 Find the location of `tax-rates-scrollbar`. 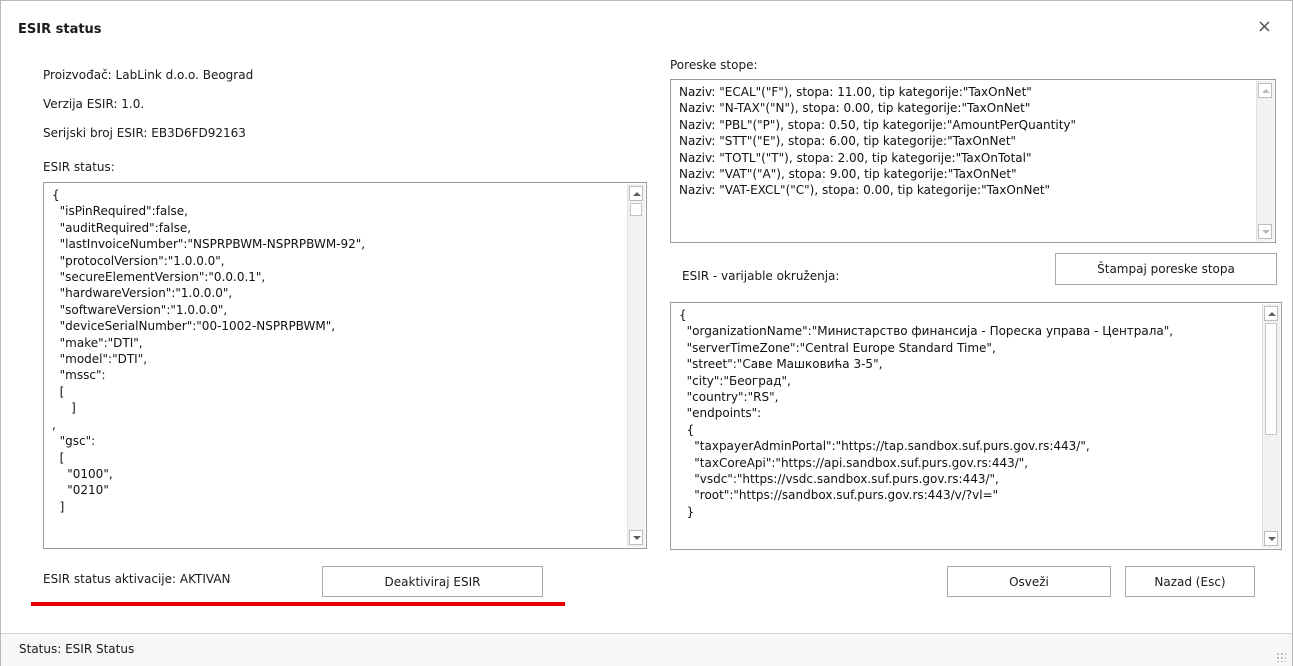

tax-rates-scrollbar is located at coordinates (1265, 161).